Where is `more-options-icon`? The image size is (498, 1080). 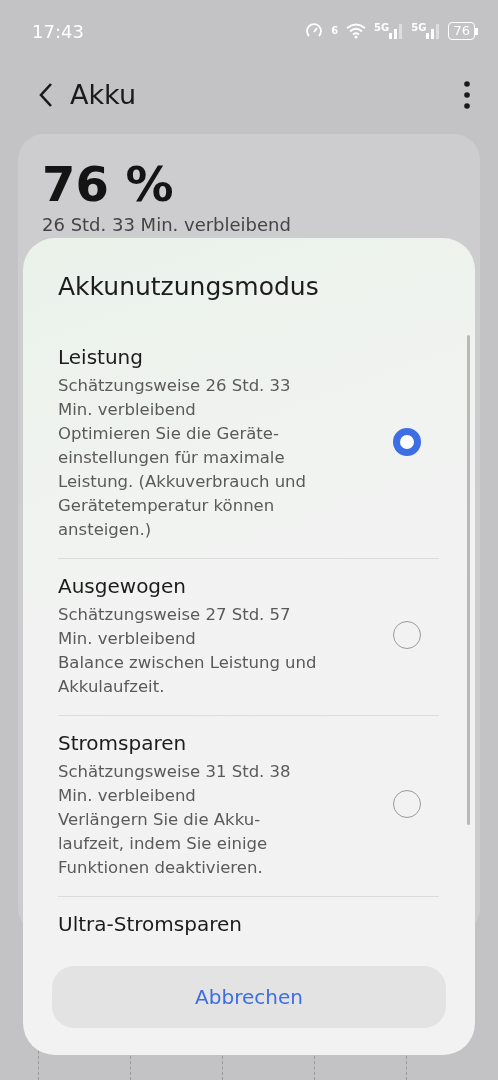 more-options-icon is located at coordinates (467, 95).